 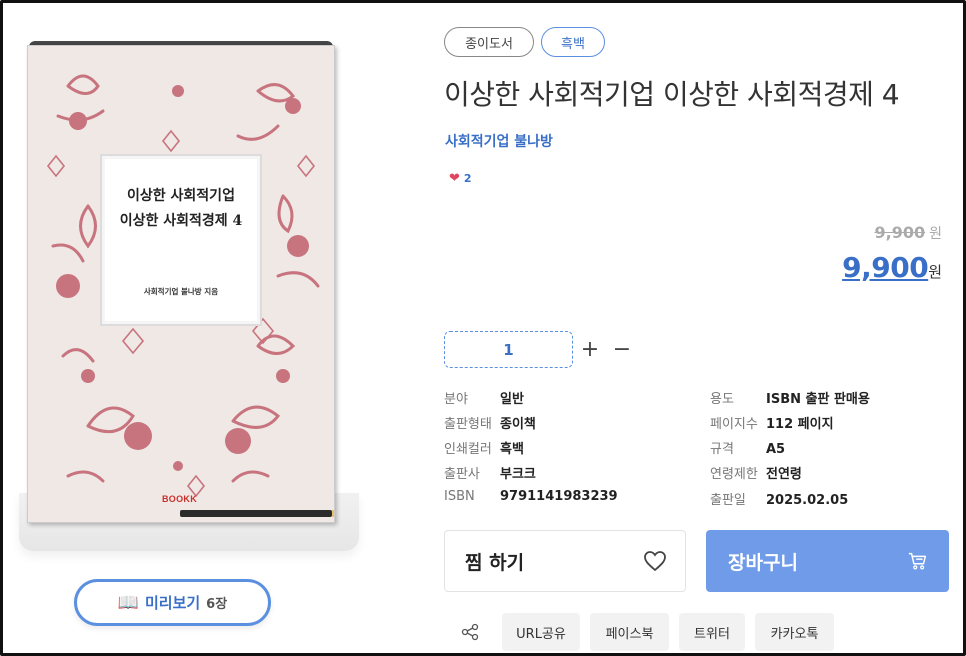 What do you see at coordinates (484, 397) in the screenshot?
I see `spec-row: 분야 일반` at bounding box center [484, 397].